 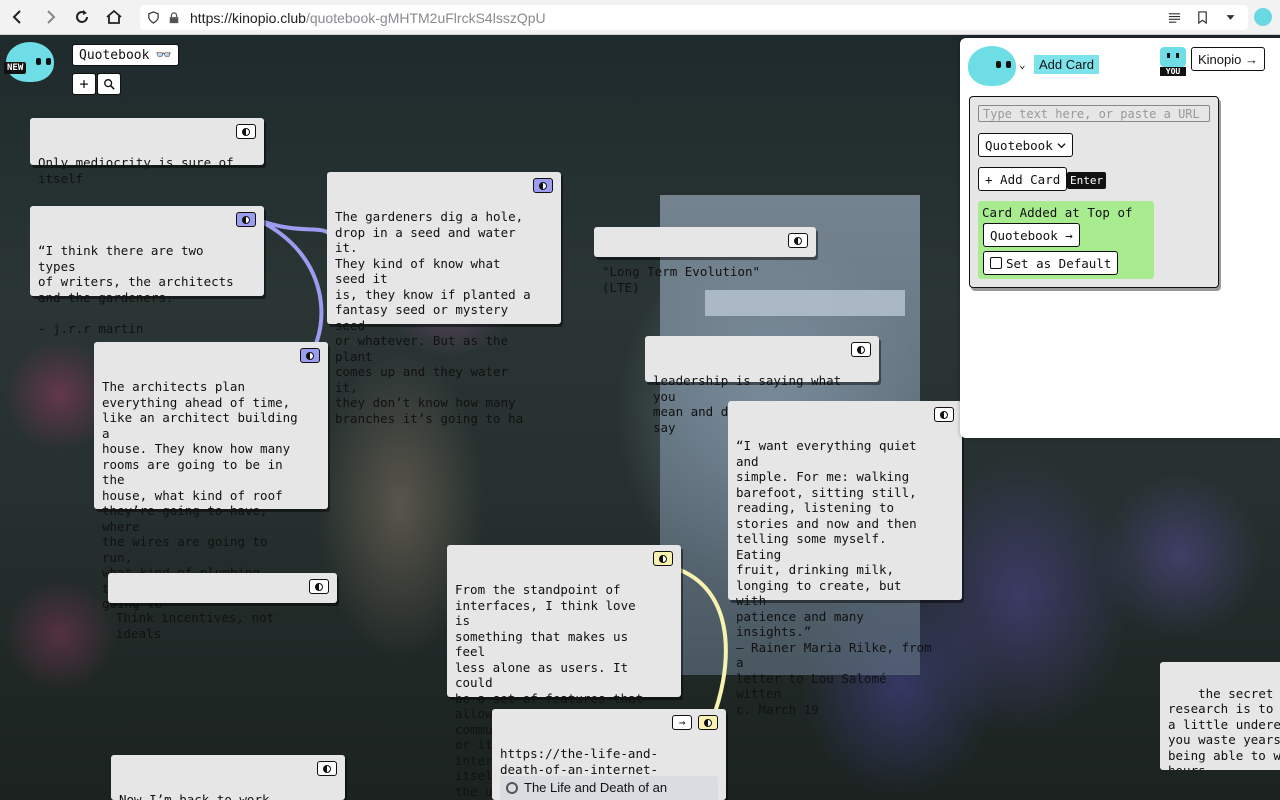 I want to click on home-icon, so click(x=114, y=16).